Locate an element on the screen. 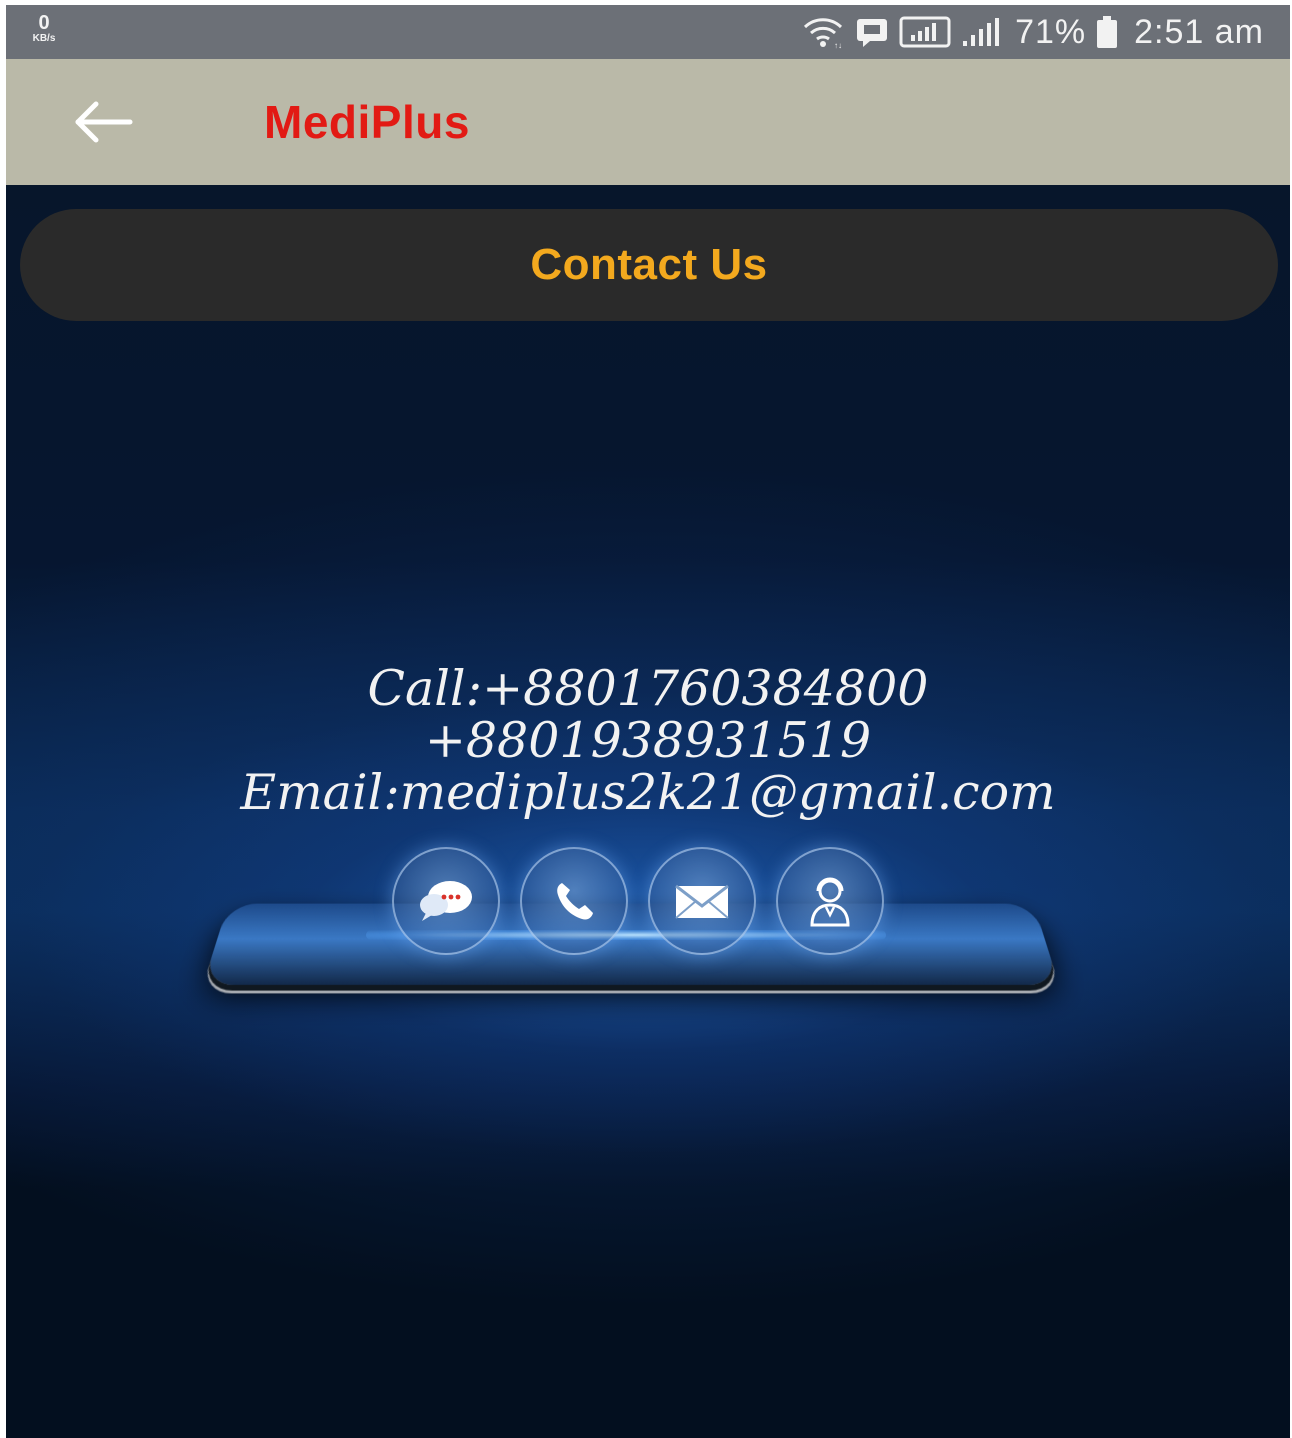 Image resolution: width=1292 pixels, height=1438 pixels. back-button is located at coordinates (103, 122).